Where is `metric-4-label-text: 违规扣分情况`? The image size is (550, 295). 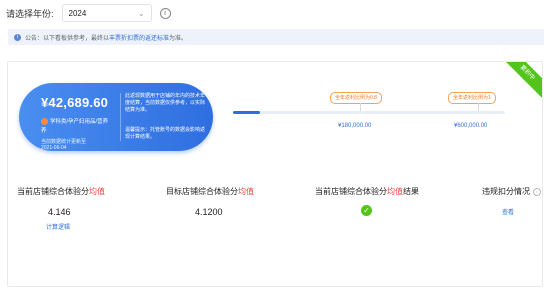 metric-4-label-text: 违规扣分情况 is located at coordinates (506, 191).